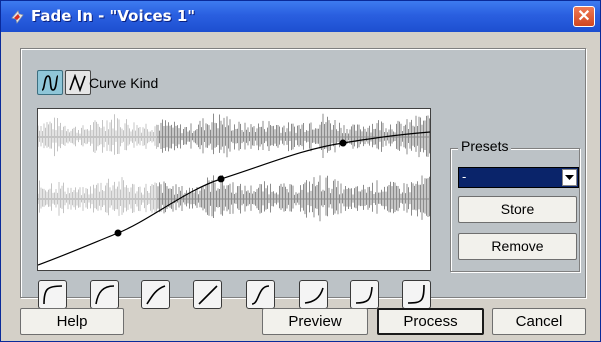 The height and width of the screenshot is (342, 601). I want to click on close-button: ✕, so click(584, 16).